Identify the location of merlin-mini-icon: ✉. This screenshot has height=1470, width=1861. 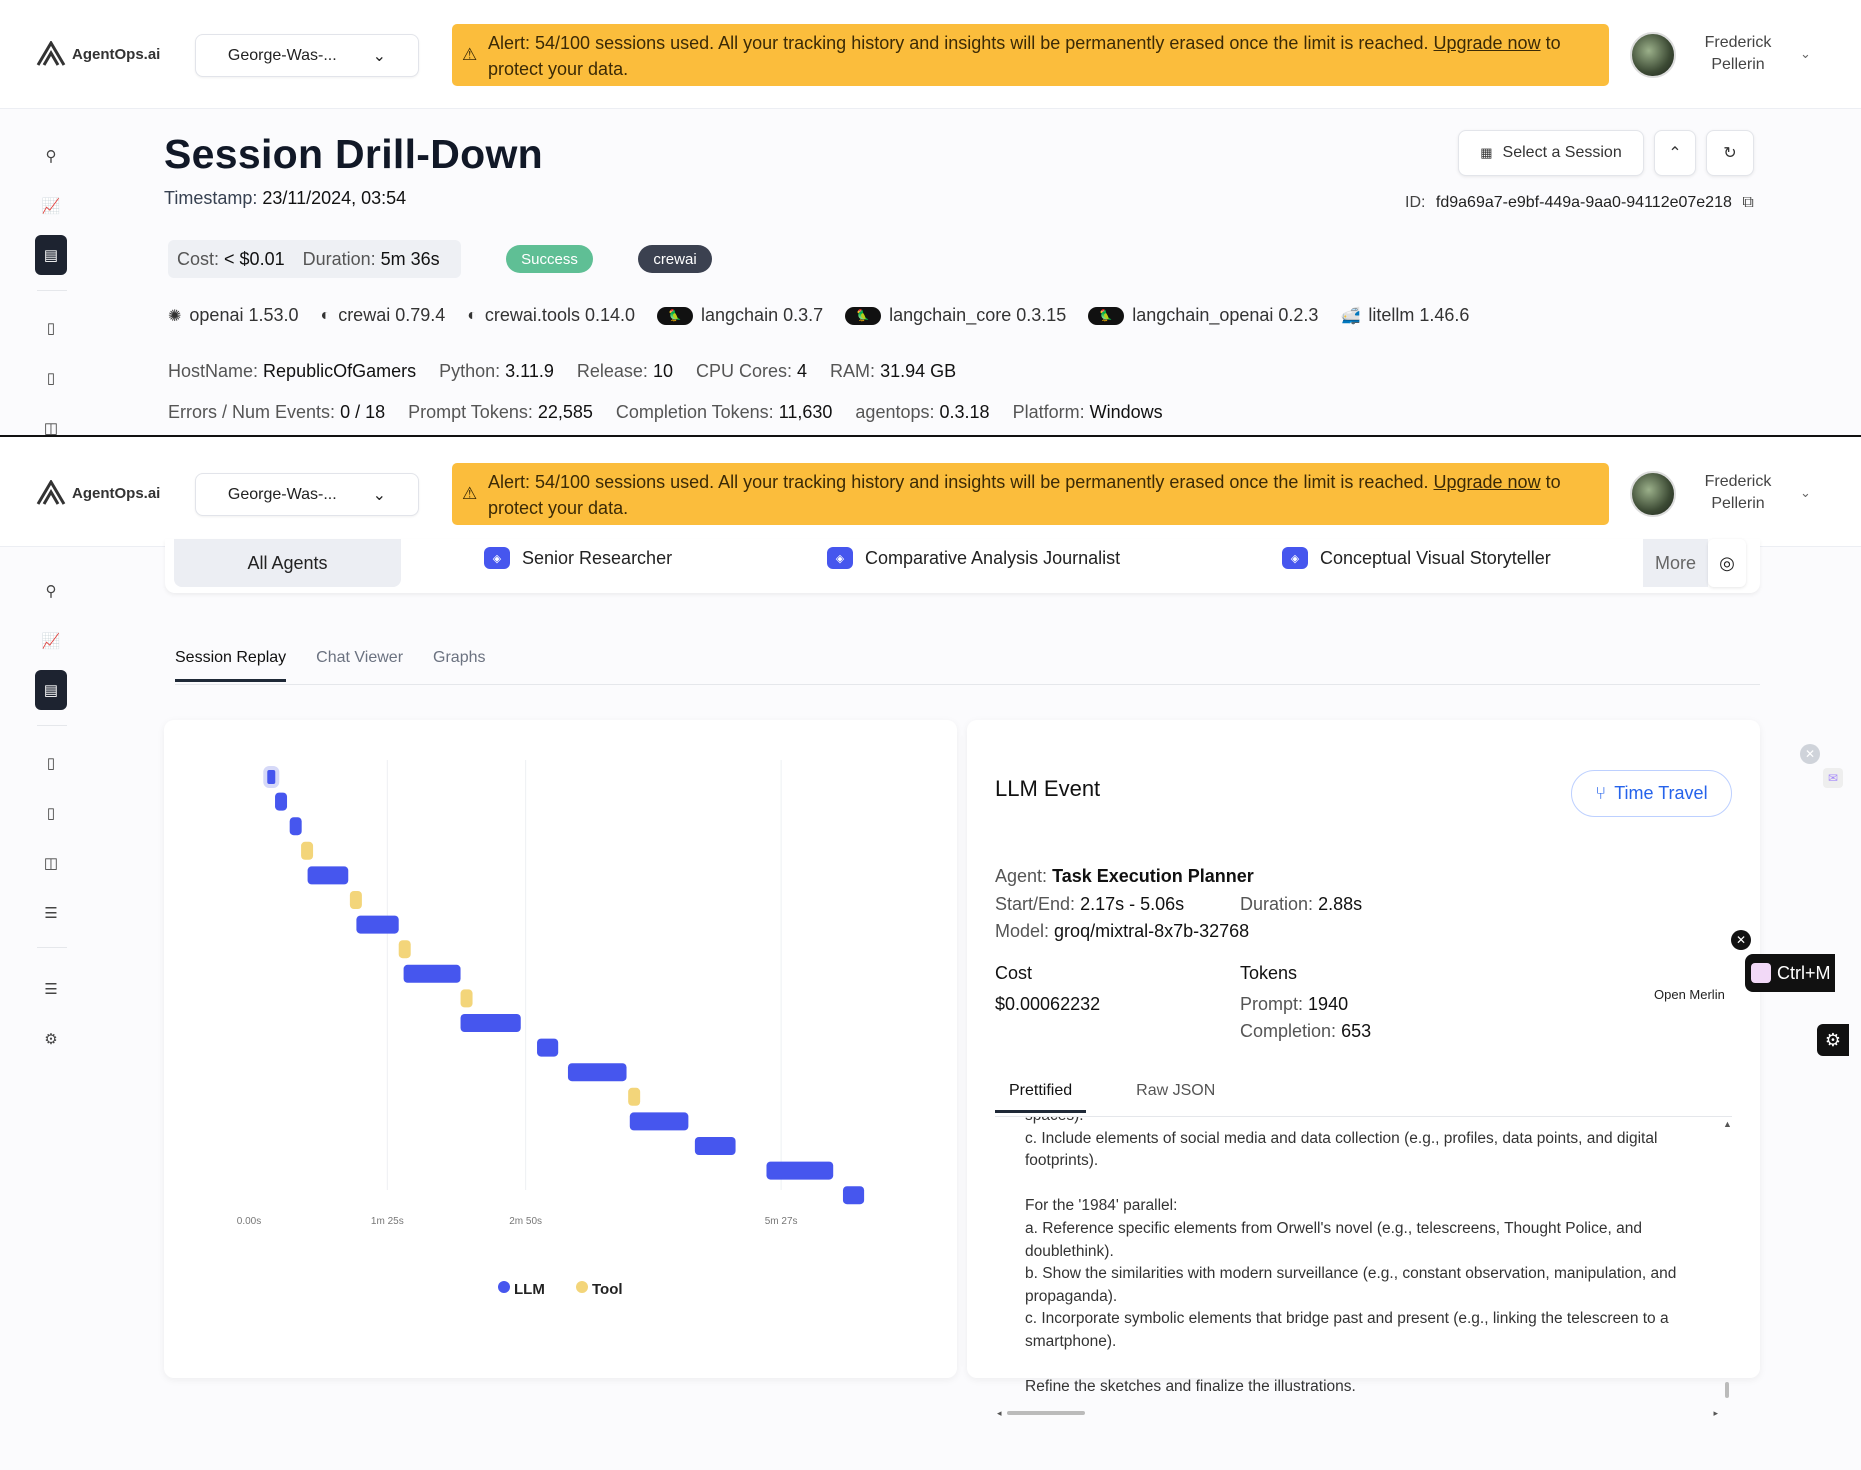
(1833, 778).